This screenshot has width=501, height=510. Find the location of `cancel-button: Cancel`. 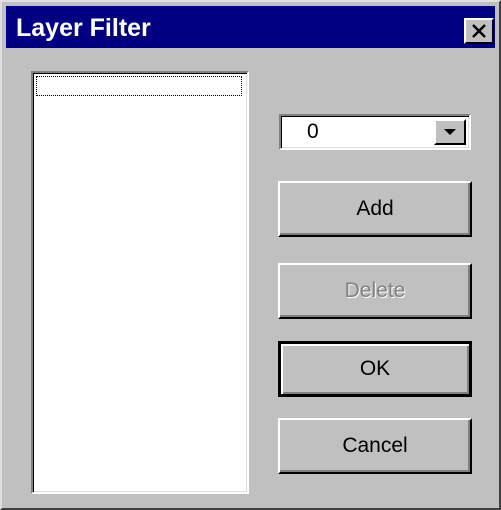

cancel-button: Cancel is located at coordinates (375, 446).